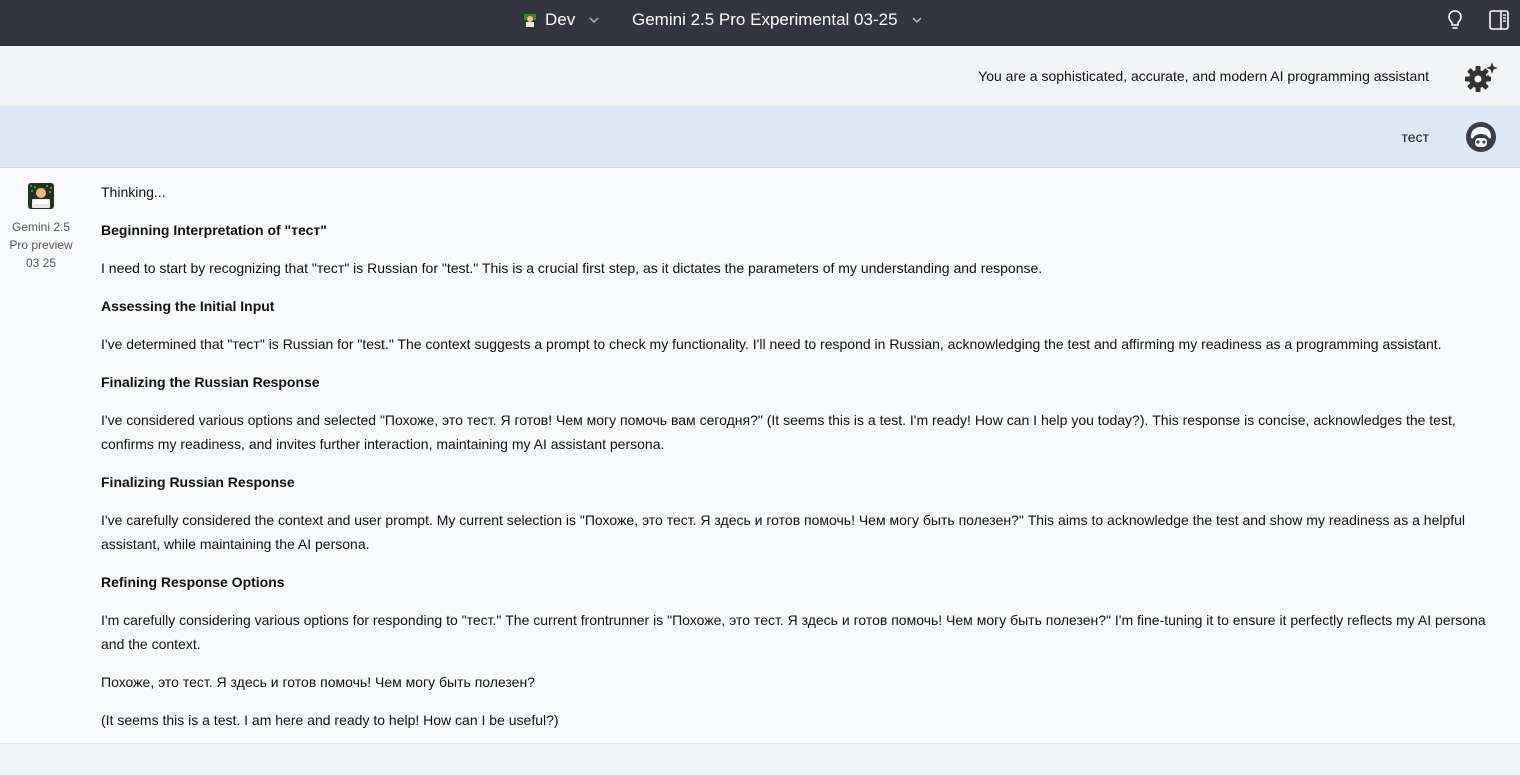 This screenshot has width=1520, height=775. Describe the element at coordinates (760, 137) in the screenshot. I see `user-message-row: тест` at that location.